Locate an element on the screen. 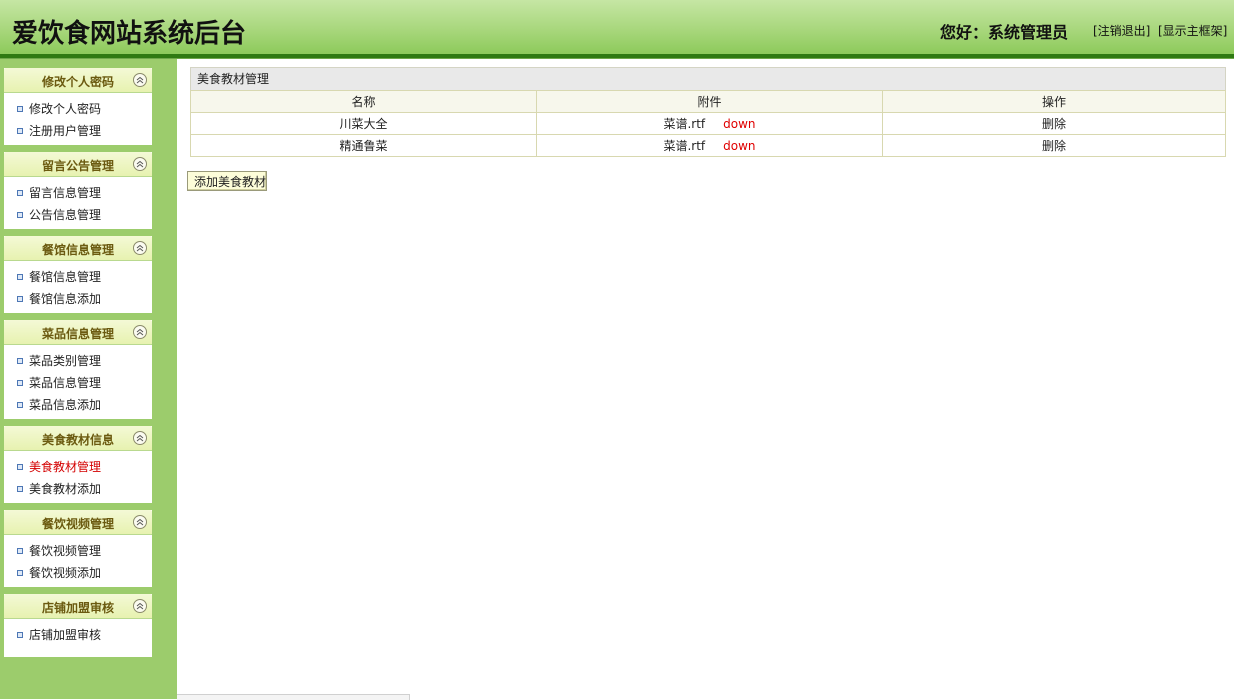 Image resolution: width=1234 pixels, height=700 pixels. site-title: 爱饮食网站系统后台 is located at coordinates (129, 34).